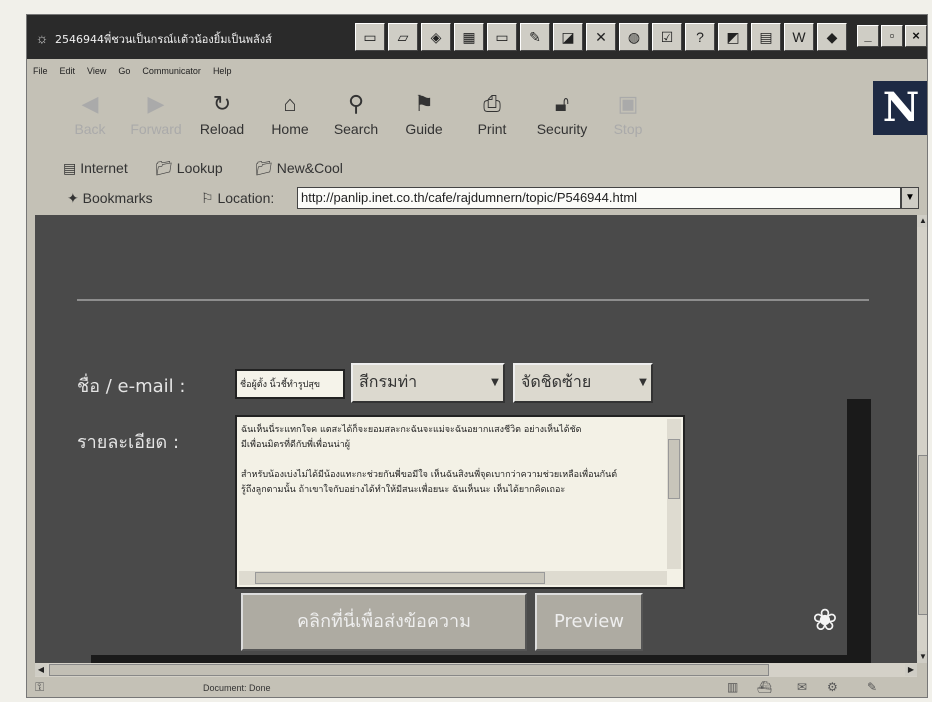 The height and width of the screenshot is (702, 932). What do you see at coordinates (922, 221) in the screenshot?
I see `scroll-up-arrow-icon: ▲` at bounding box center [922, 221].